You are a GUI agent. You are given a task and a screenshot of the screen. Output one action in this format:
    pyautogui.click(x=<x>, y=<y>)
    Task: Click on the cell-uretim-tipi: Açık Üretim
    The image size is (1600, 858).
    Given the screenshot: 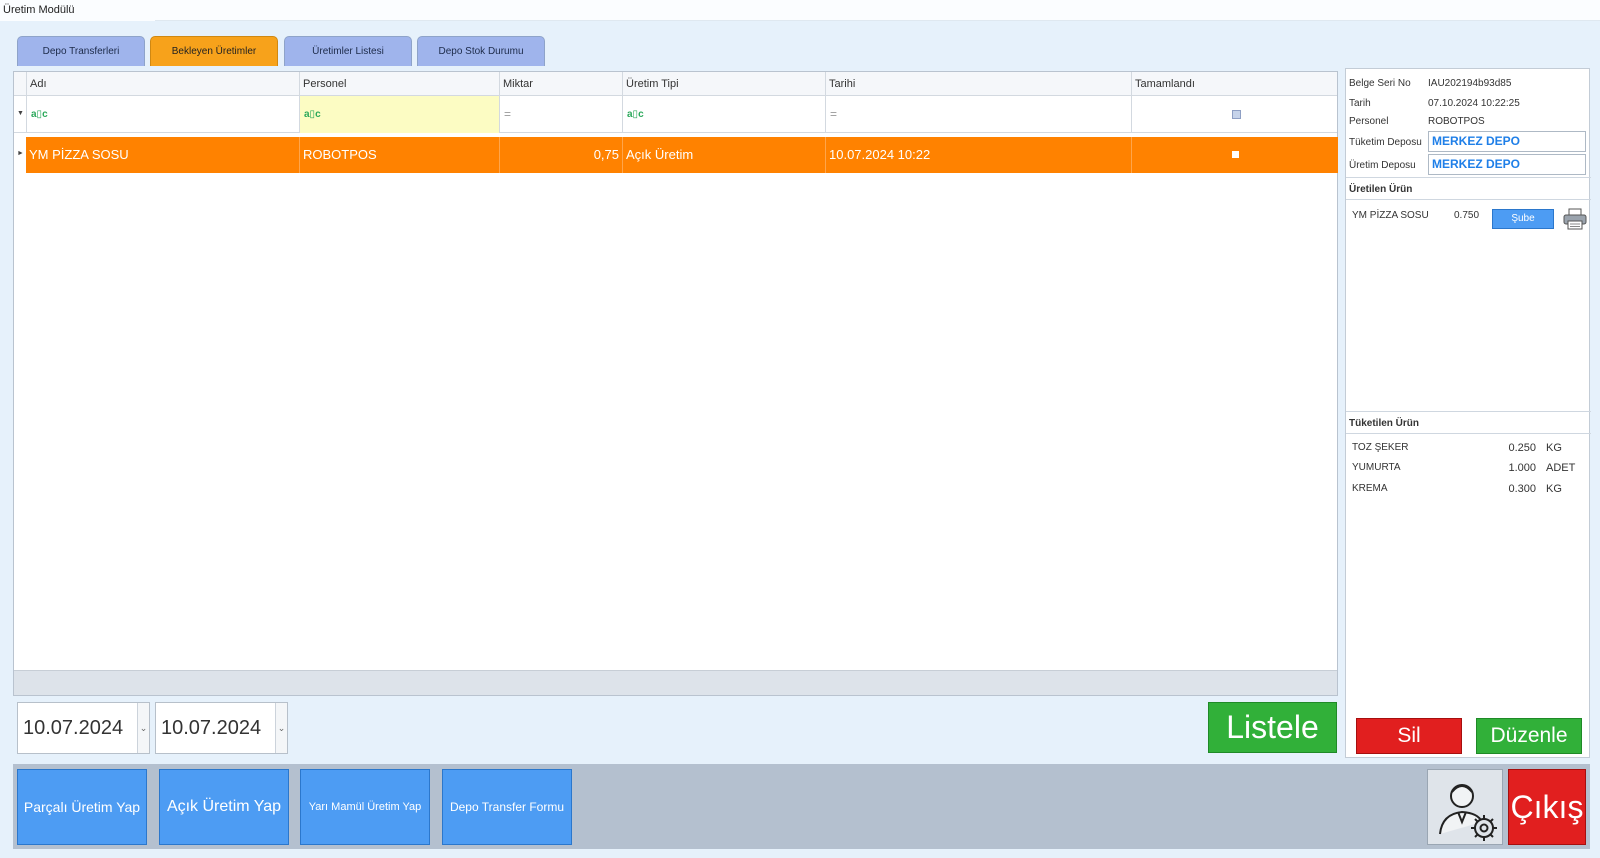 What is the action you would take?
    pyautogui.click(x=723, y=155)
    